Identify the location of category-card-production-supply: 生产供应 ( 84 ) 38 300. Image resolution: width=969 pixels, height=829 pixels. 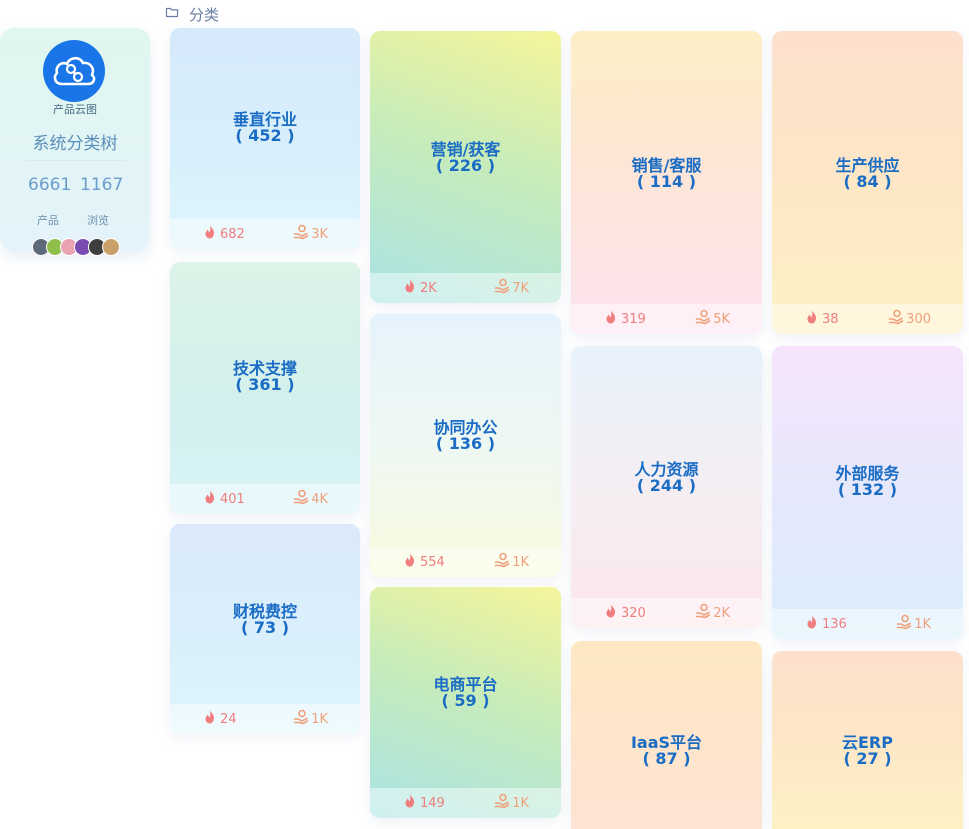
(867, 182).